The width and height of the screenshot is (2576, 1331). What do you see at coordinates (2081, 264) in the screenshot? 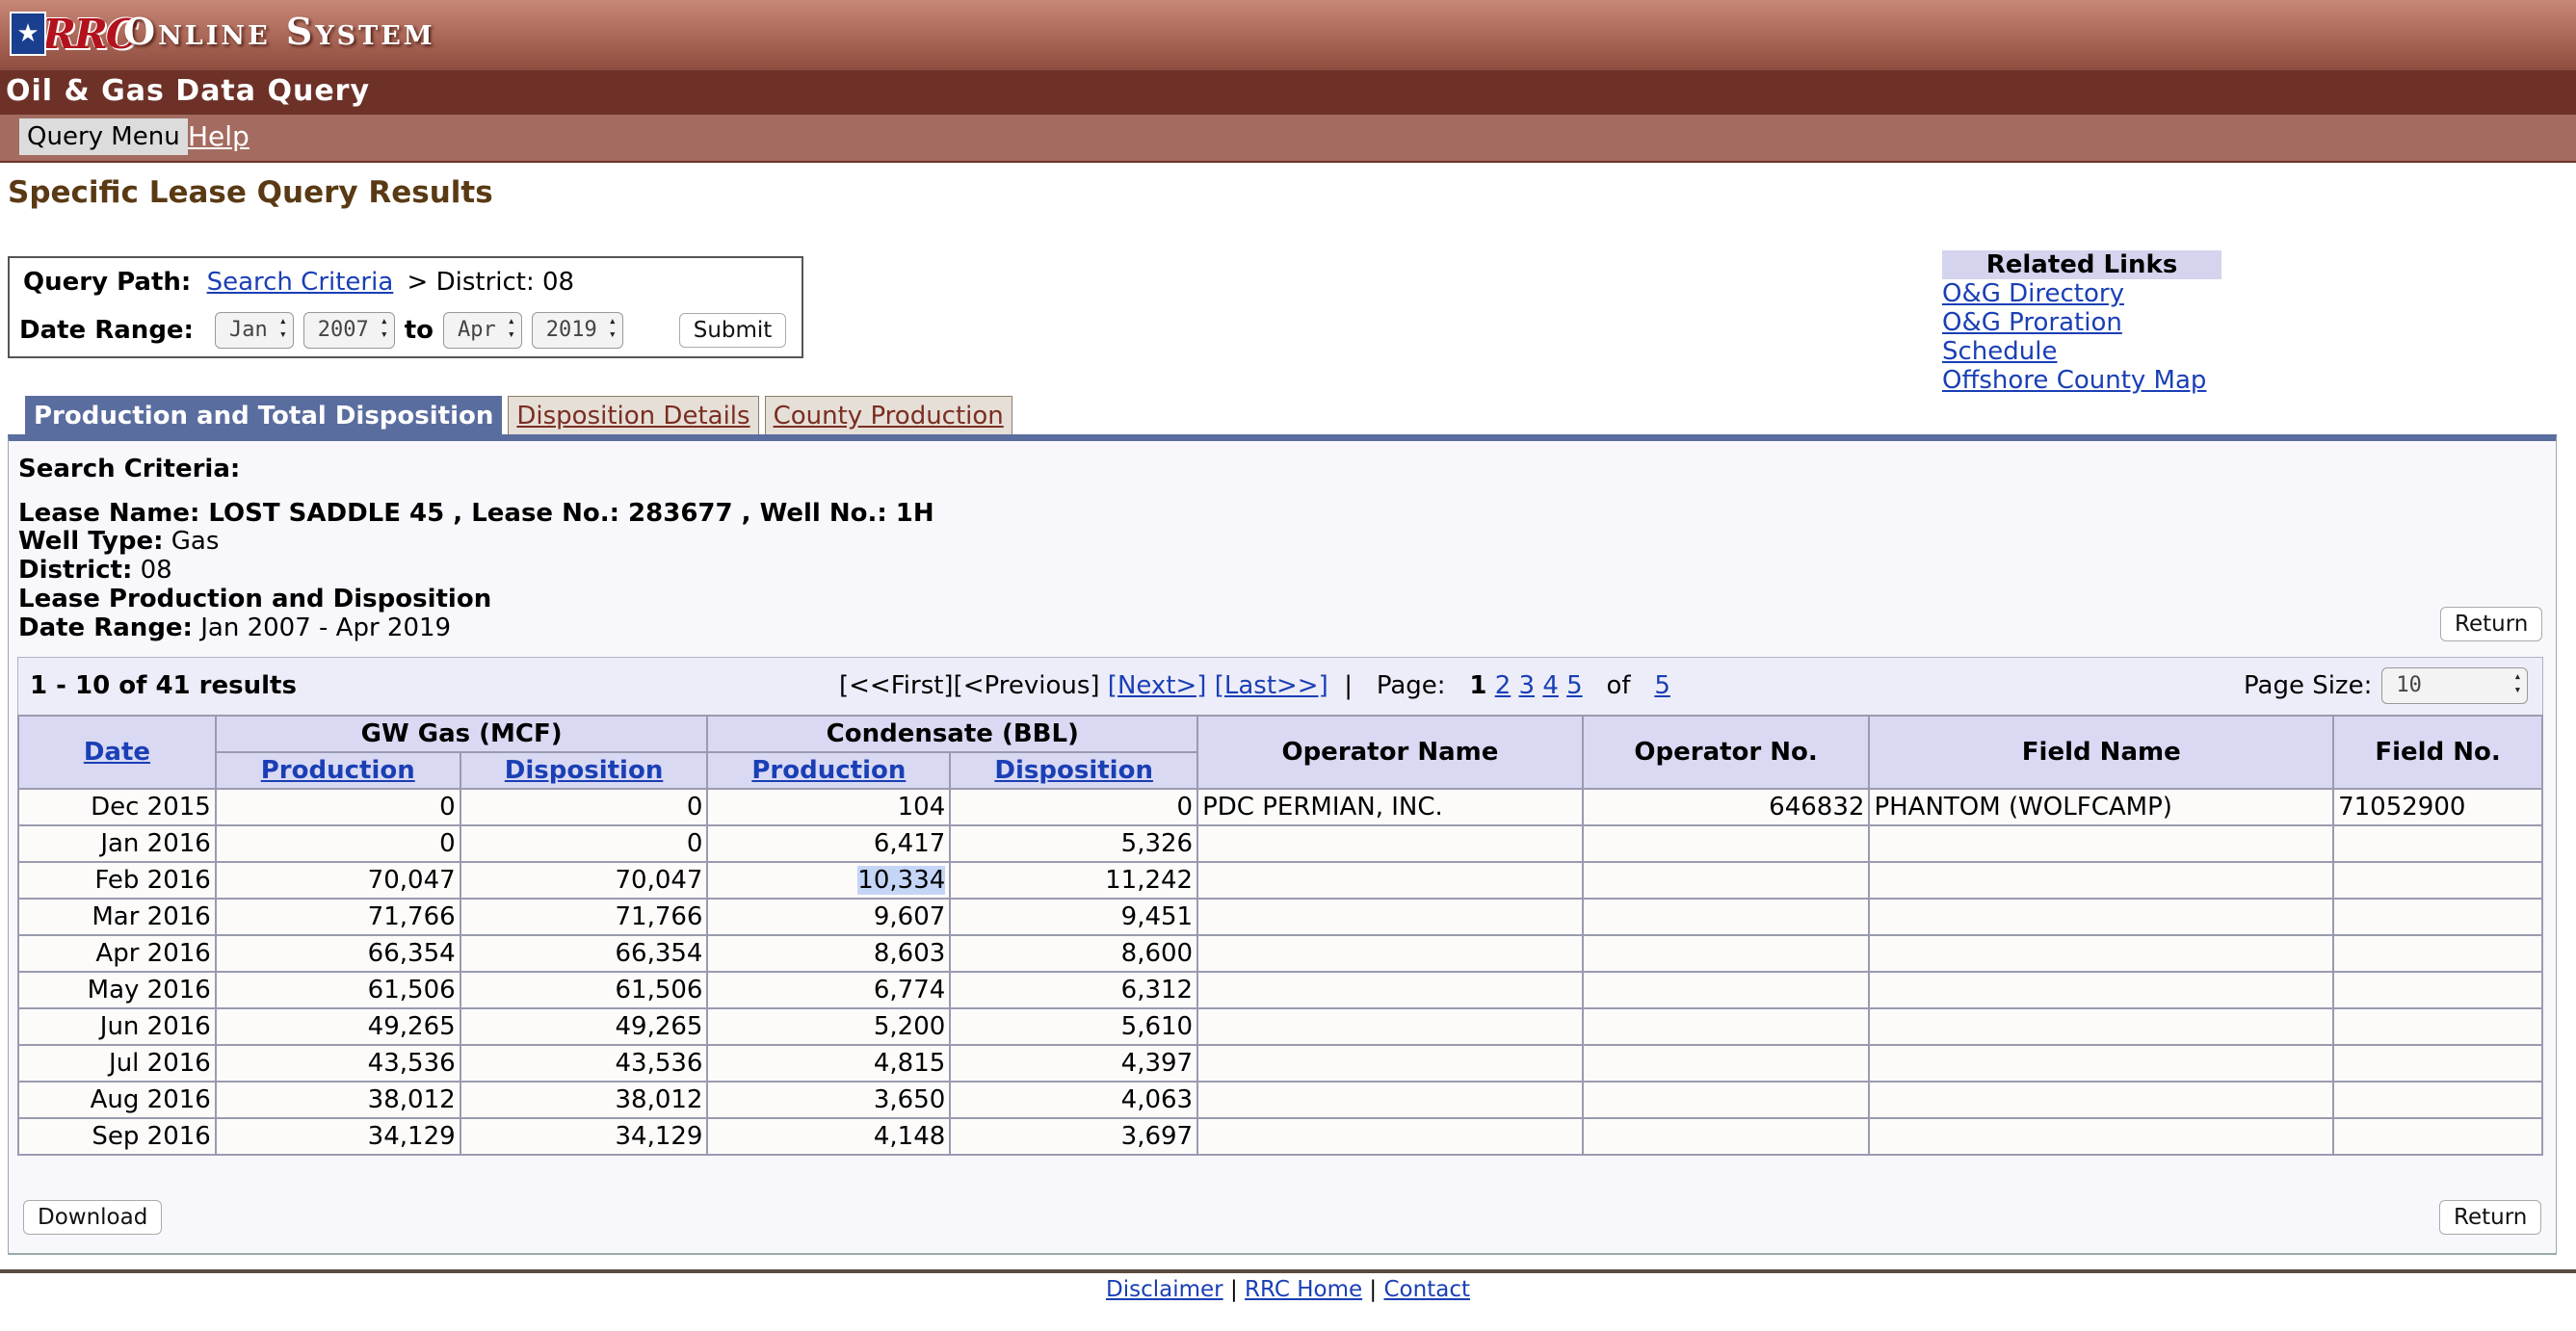
I see `related-links-title: Related Links` at bounding box center [2081, 264].